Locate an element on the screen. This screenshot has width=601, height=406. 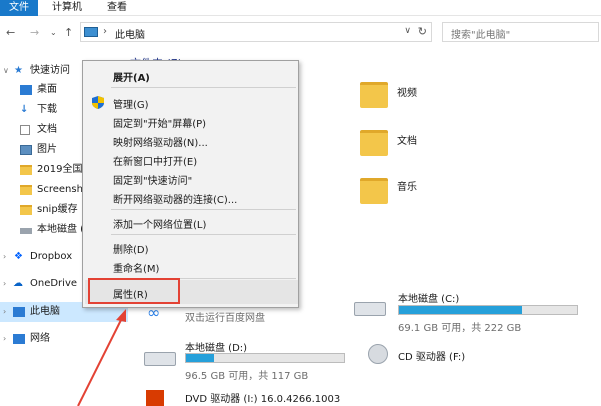
dropbox-icon: ❖ is located at coordinates (18, 256).